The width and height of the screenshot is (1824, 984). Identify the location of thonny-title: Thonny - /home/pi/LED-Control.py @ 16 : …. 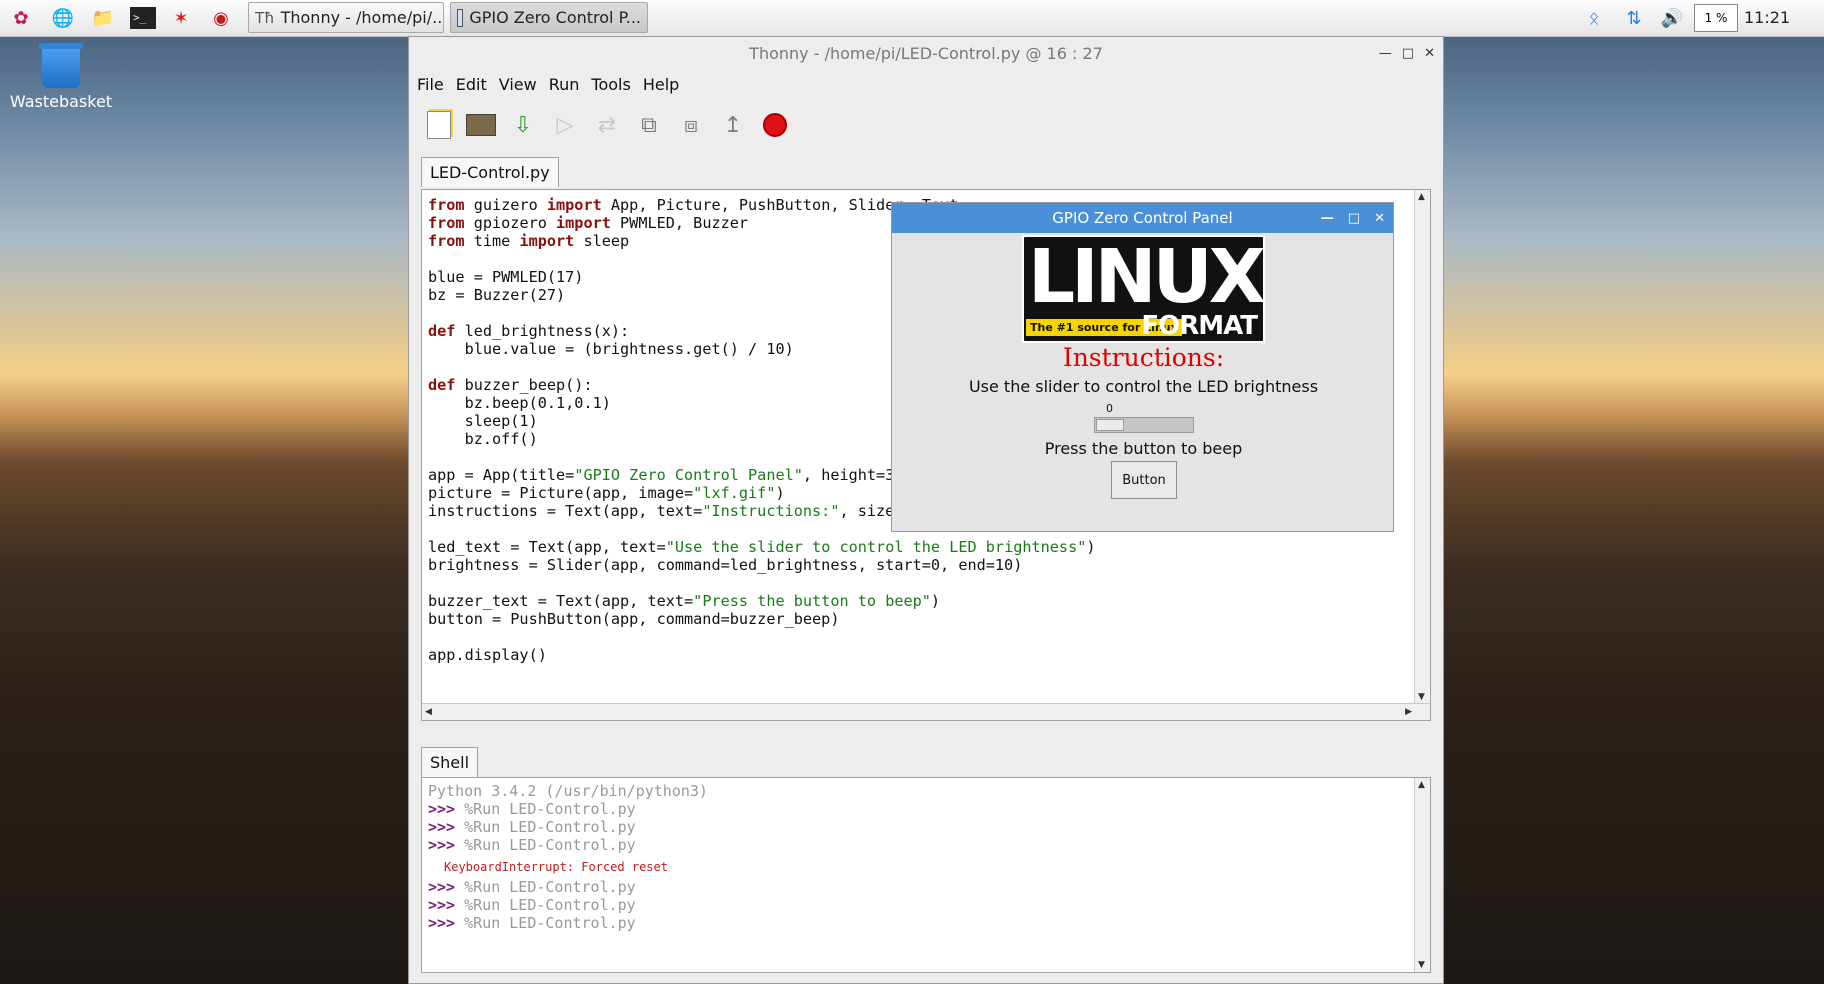
(926, 53).